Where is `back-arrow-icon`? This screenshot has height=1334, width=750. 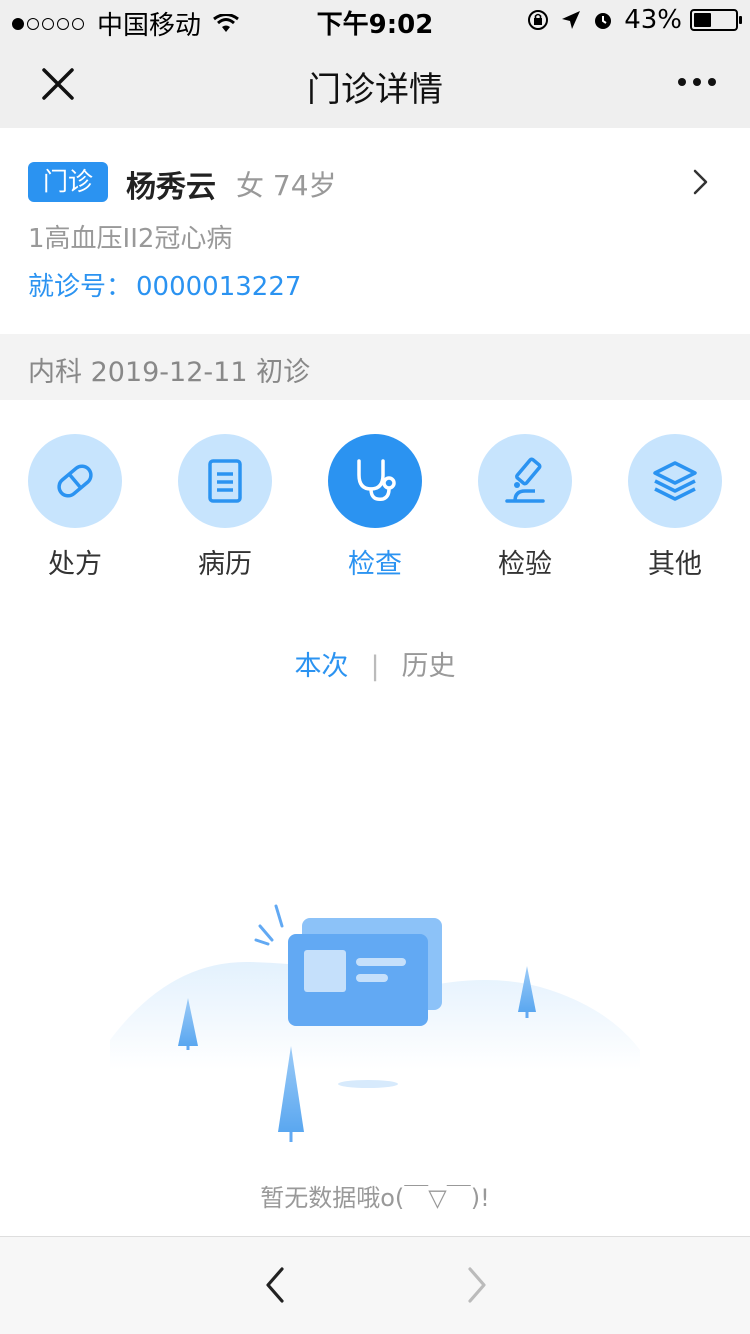
back-arrow-icon is located at coordinates (276, 1285).